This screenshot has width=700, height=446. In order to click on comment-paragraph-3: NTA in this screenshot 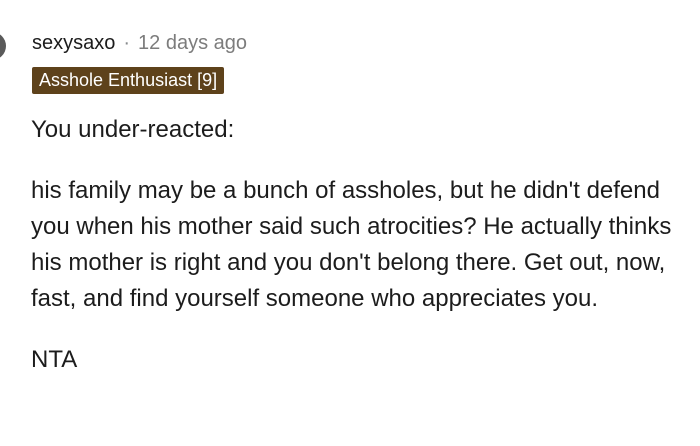, I will do `click(54, 359)`.